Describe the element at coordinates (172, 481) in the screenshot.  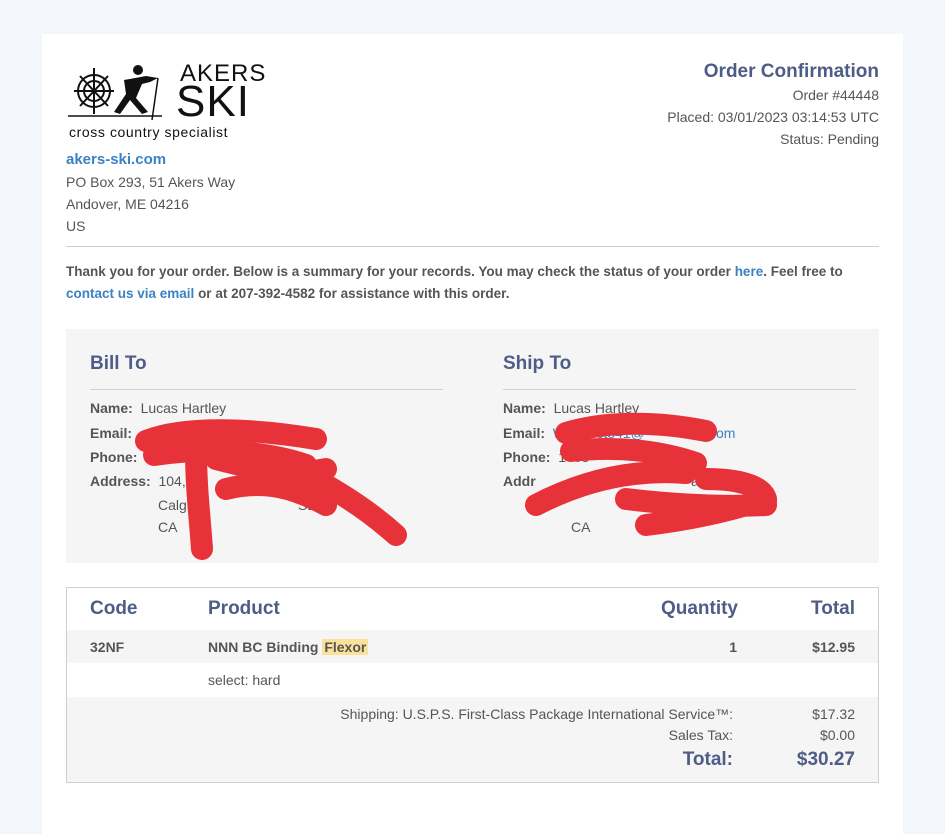
I see `bill-to-address-line1: 104,` at that location.